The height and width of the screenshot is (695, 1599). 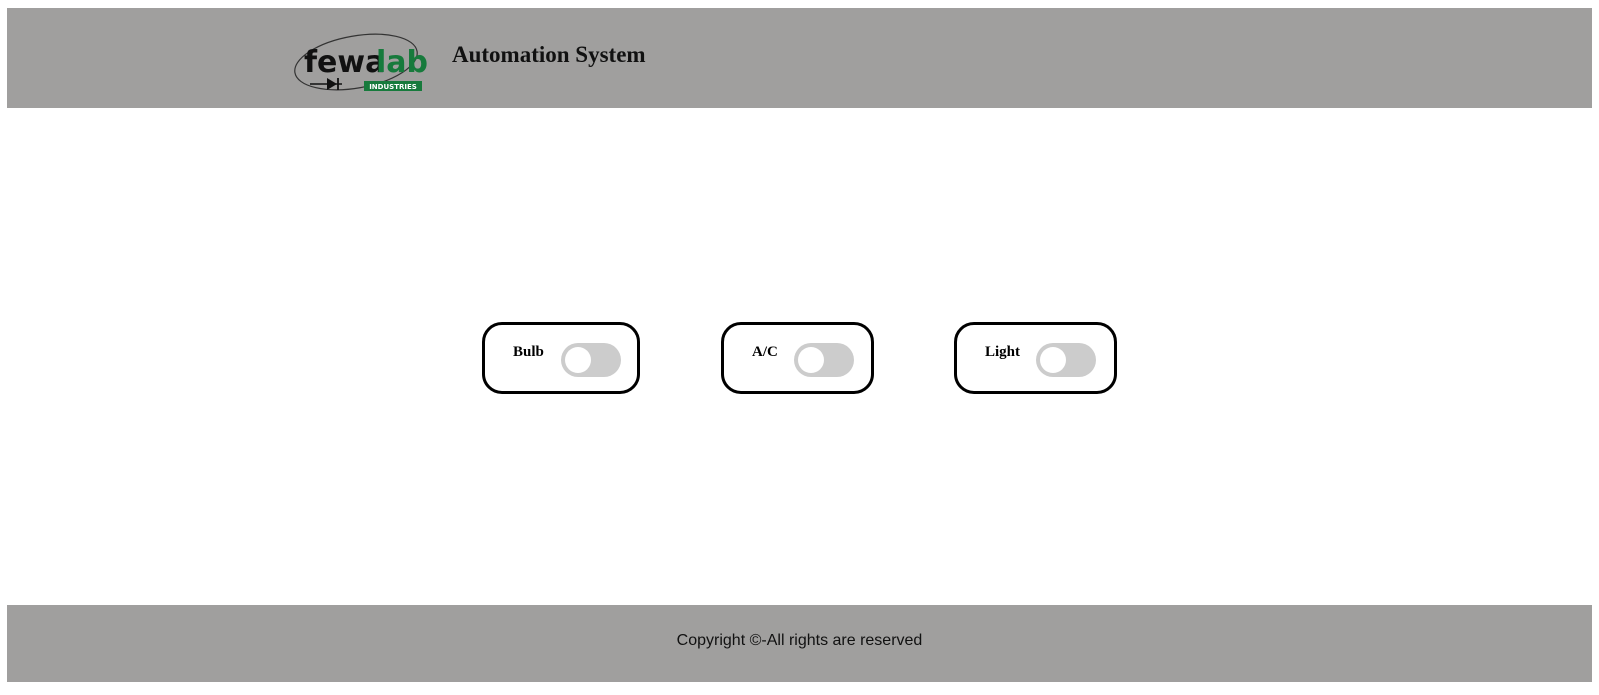 What do you see at coordinates (402, 62) in the screenshot?
I see `logo-text-green: lab` at bounding box center [402, 62].